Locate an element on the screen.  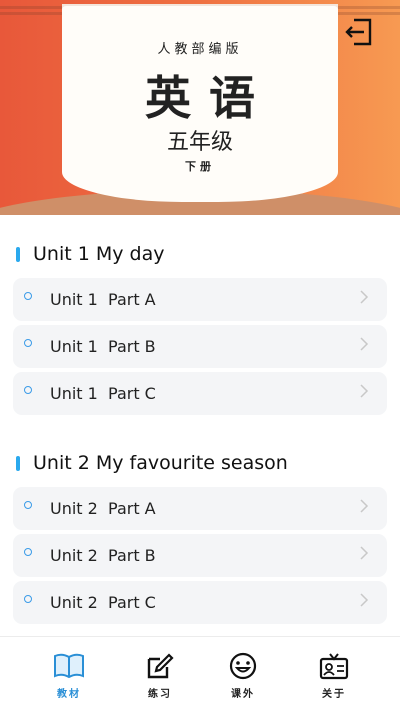
unit-2-header: Unit 2 My favourite season is located at coordinates (152, 463).